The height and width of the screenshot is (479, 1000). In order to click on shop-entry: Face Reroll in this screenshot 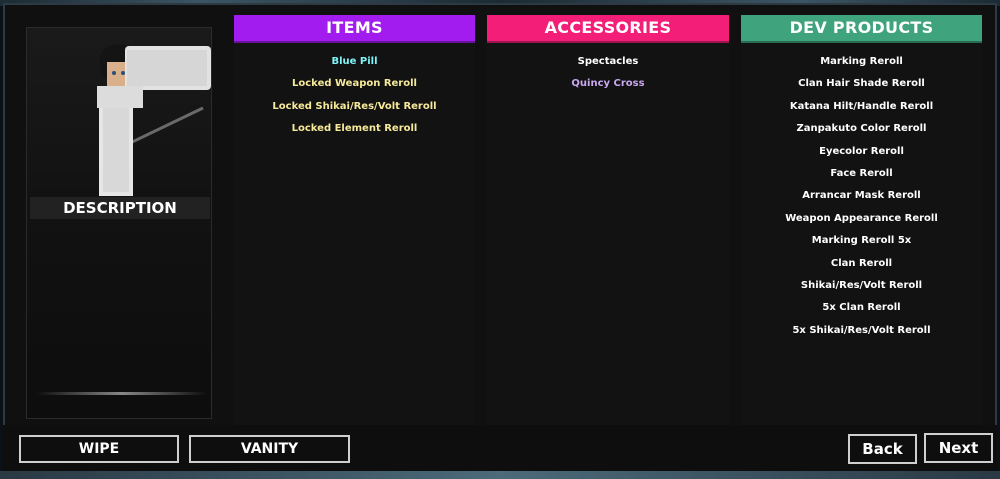, I will do `click(861, 174)`.